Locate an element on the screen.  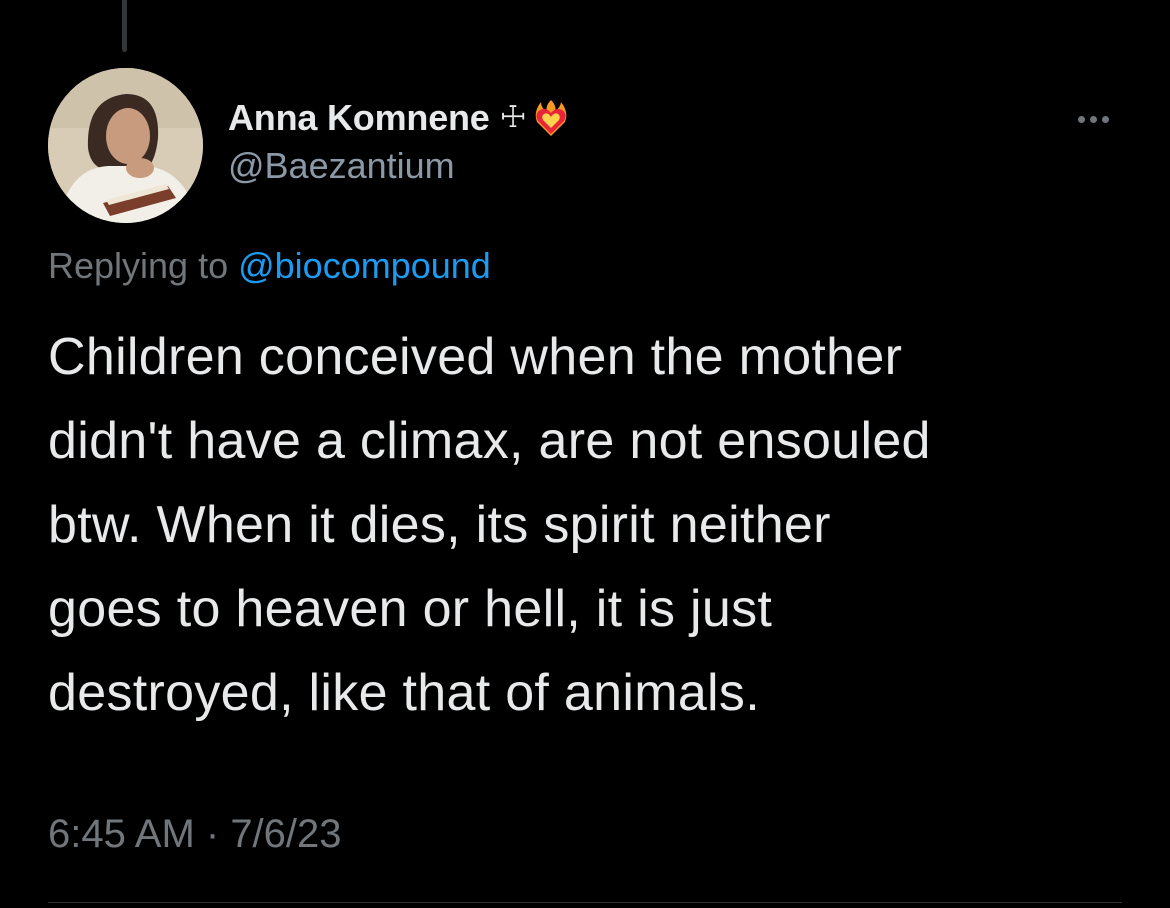
avatar-photo is located at coordinates (125, 145).